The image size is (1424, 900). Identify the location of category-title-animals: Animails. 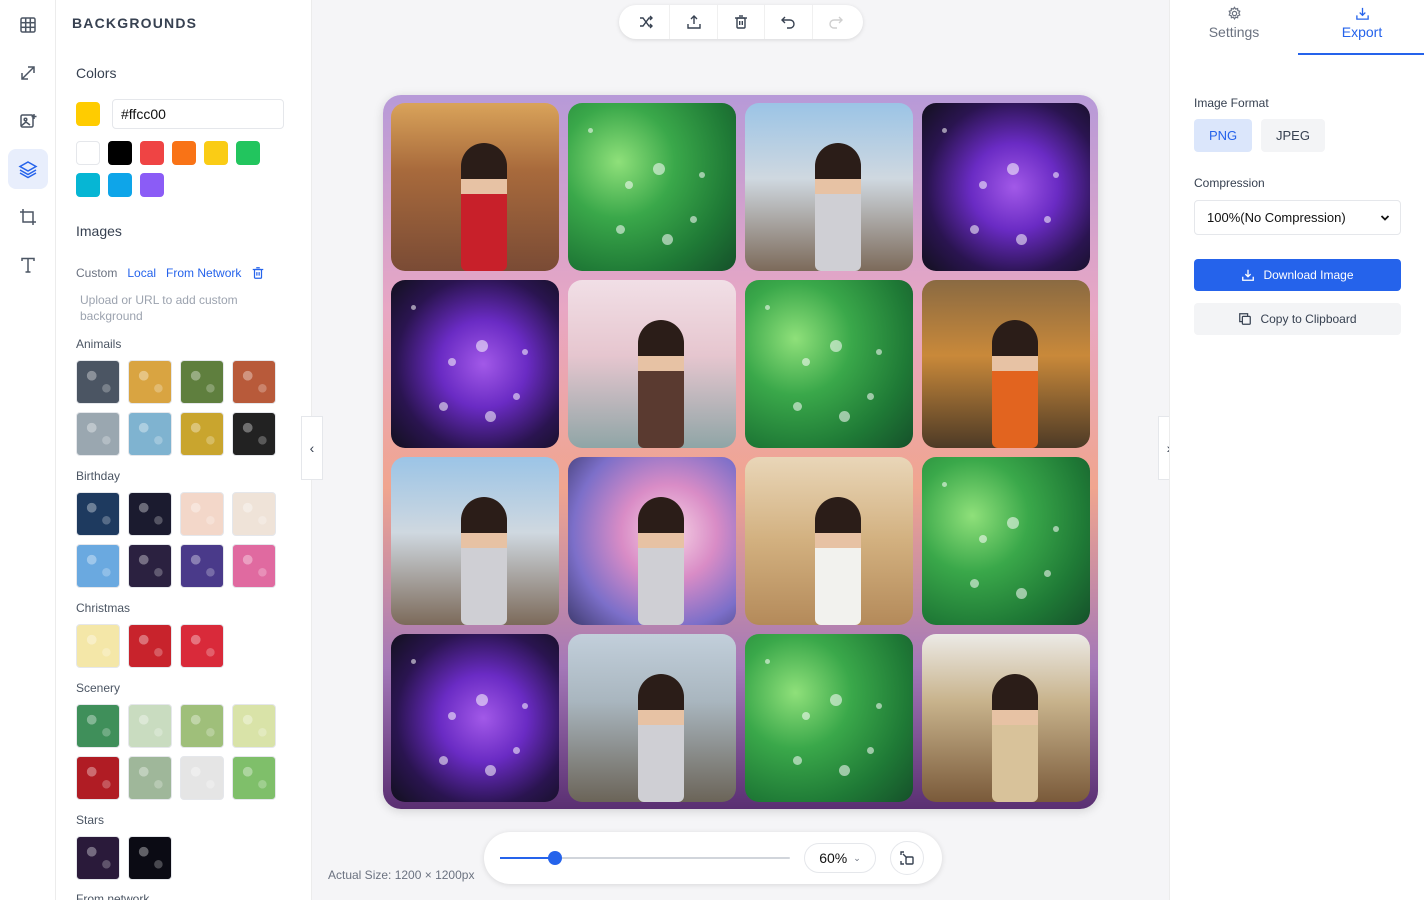
(99, 344).